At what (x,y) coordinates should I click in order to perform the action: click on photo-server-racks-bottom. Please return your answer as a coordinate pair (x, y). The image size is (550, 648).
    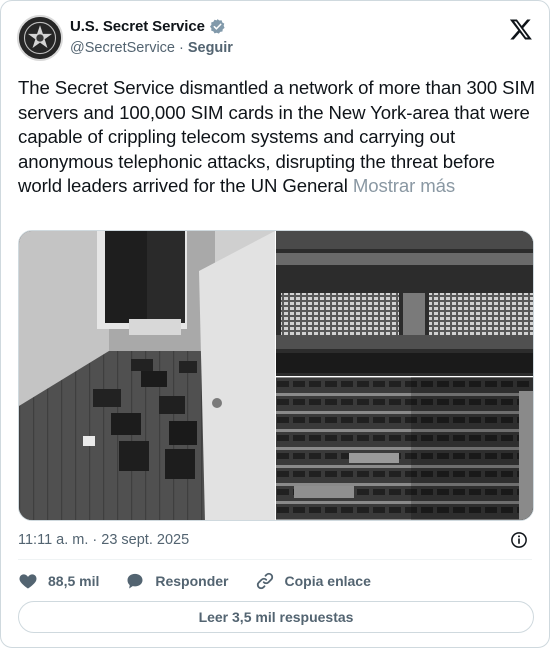
    Looking at the image, I should click on (405, 449).